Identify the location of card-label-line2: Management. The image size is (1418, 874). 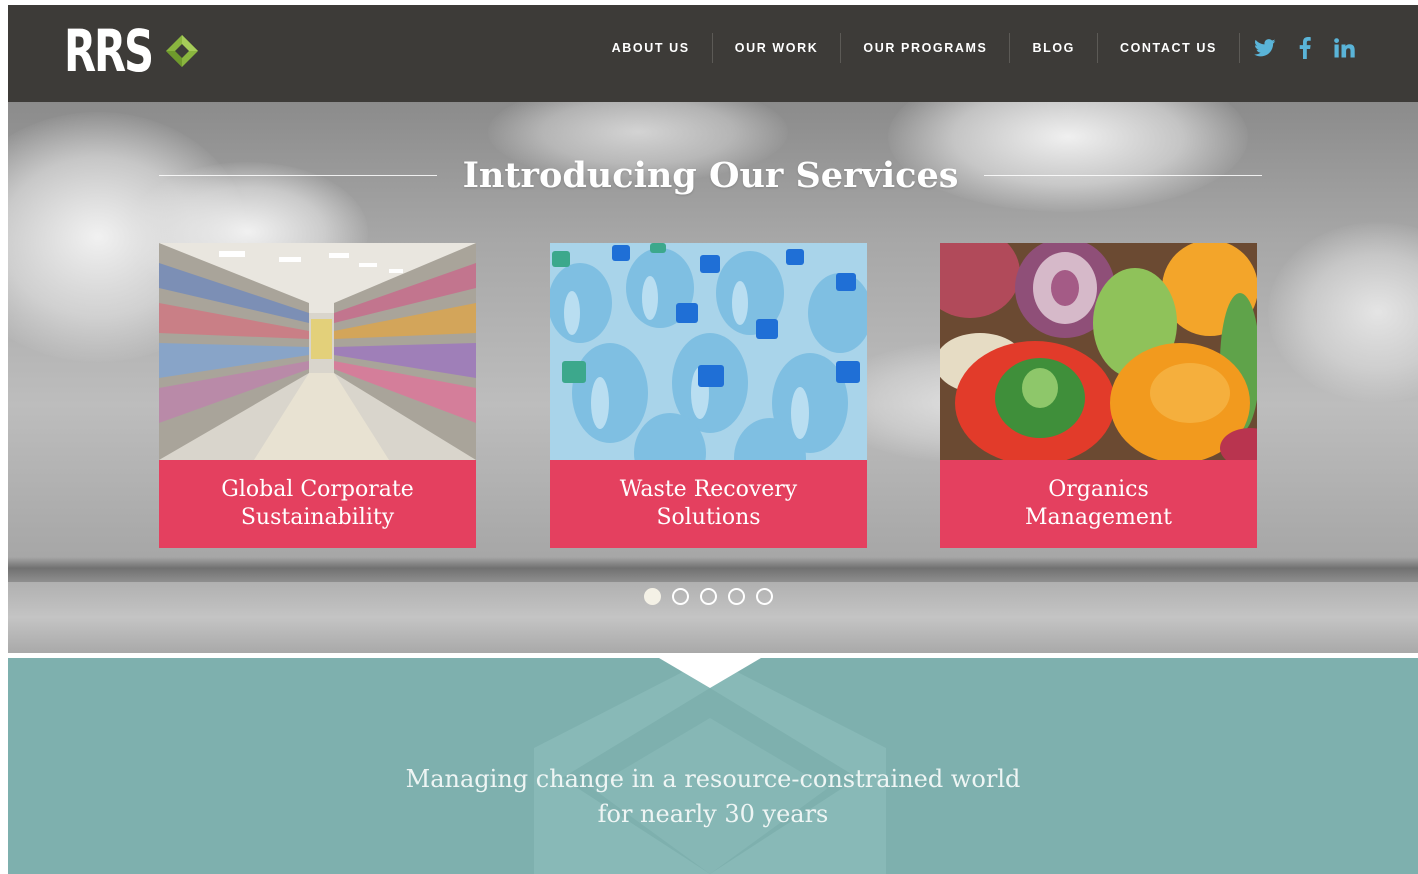
(1098, 517).